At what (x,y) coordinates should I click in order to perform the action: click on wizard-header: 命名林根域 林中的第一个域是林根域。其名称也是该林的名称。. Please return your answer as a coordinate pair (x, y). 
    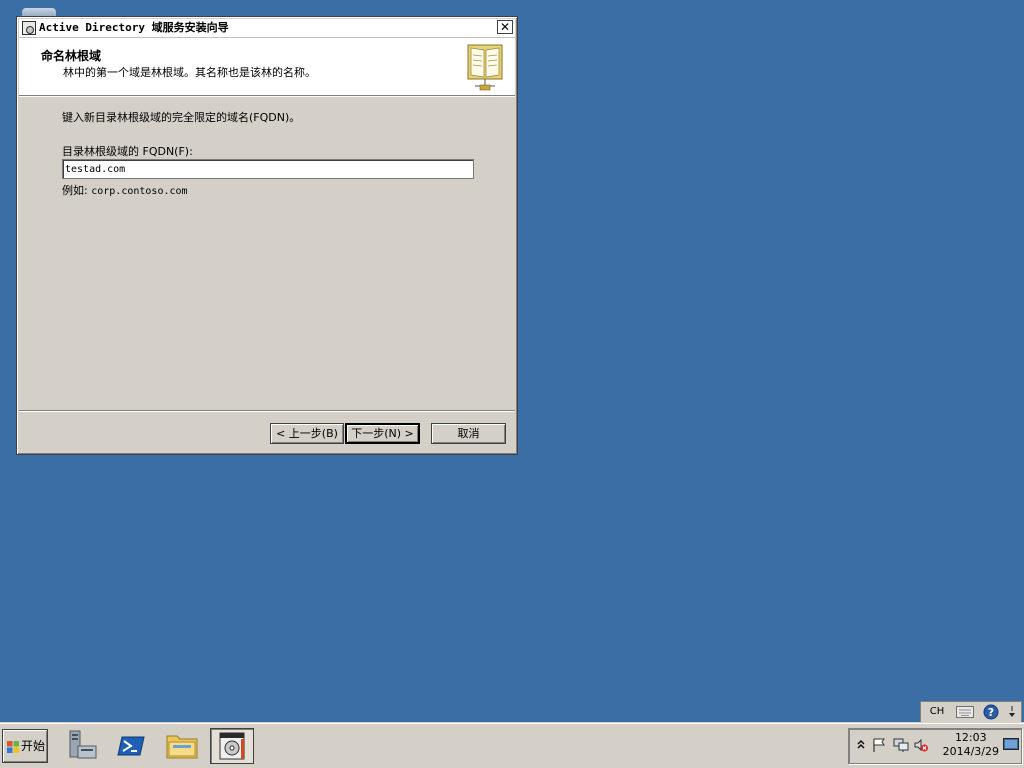
    Looking at the image, I should click on (267, 67).